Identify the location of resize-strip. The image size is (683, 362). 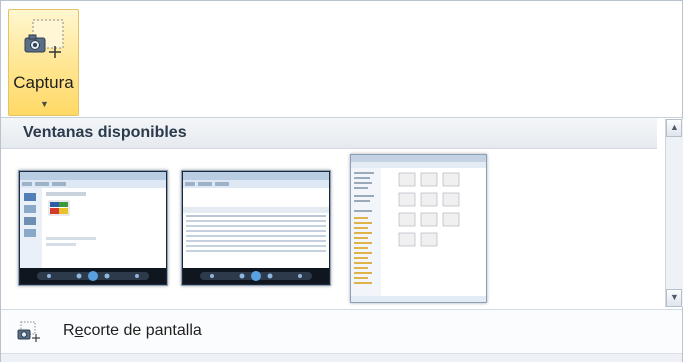
(341, 357).